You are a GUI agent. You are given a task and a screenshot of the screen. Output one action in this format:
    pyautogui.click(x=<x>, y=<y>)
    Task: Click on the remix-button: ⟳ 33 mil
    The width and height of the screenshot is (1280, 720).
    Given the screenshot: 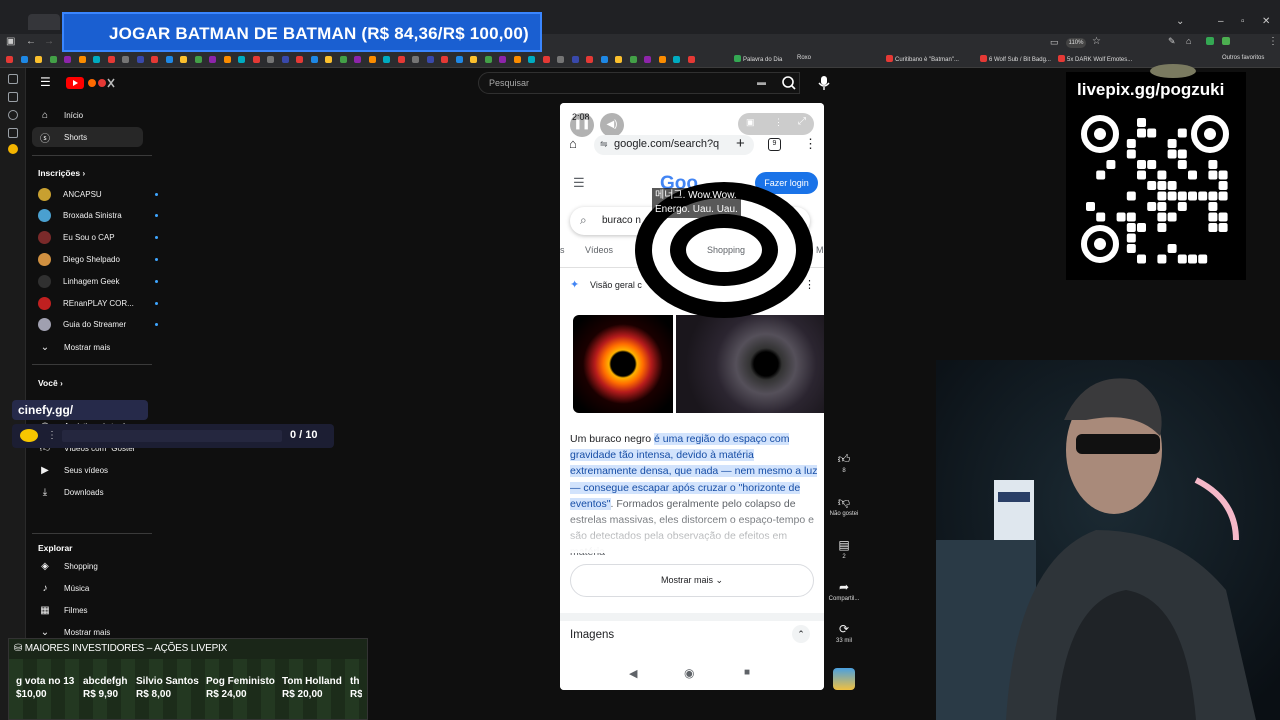 What is the action you would take?
    pyautogui.click(x=844, y=633)
    